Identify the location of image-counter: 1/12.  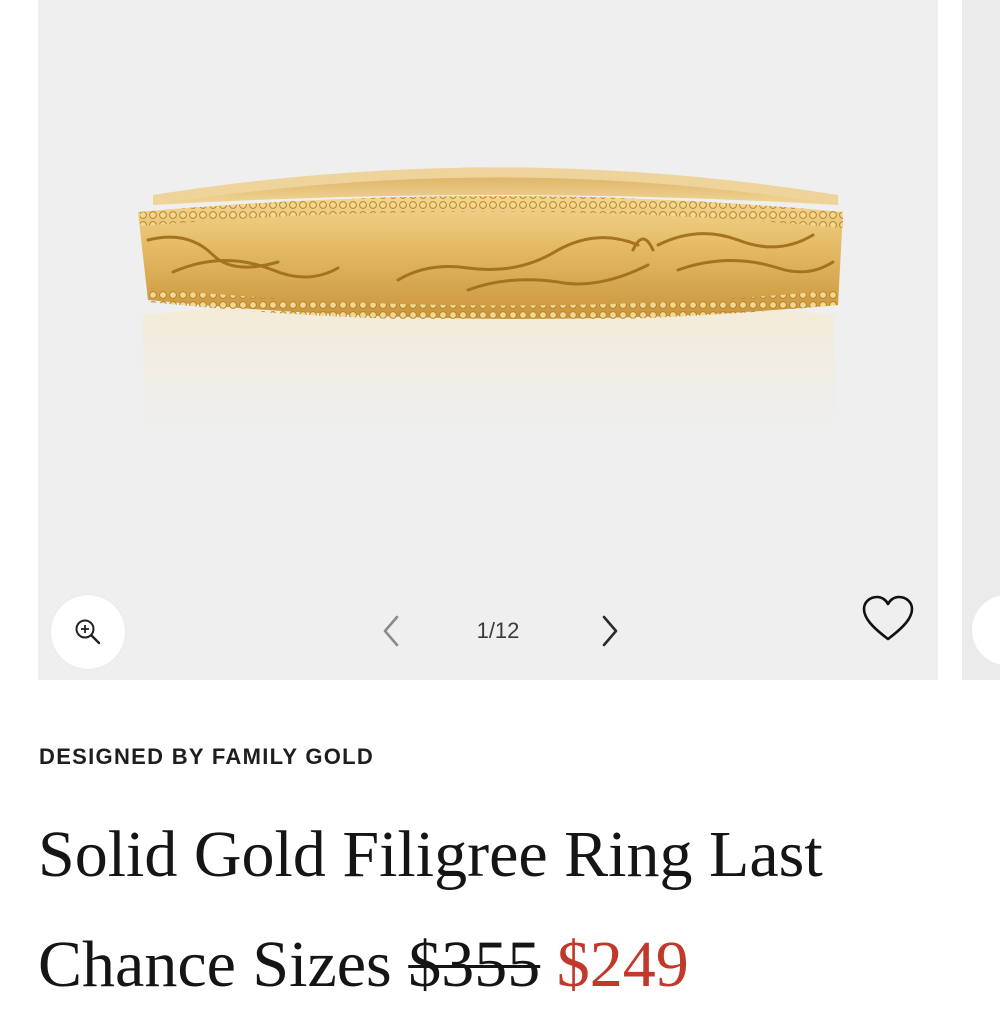
(498, 630).